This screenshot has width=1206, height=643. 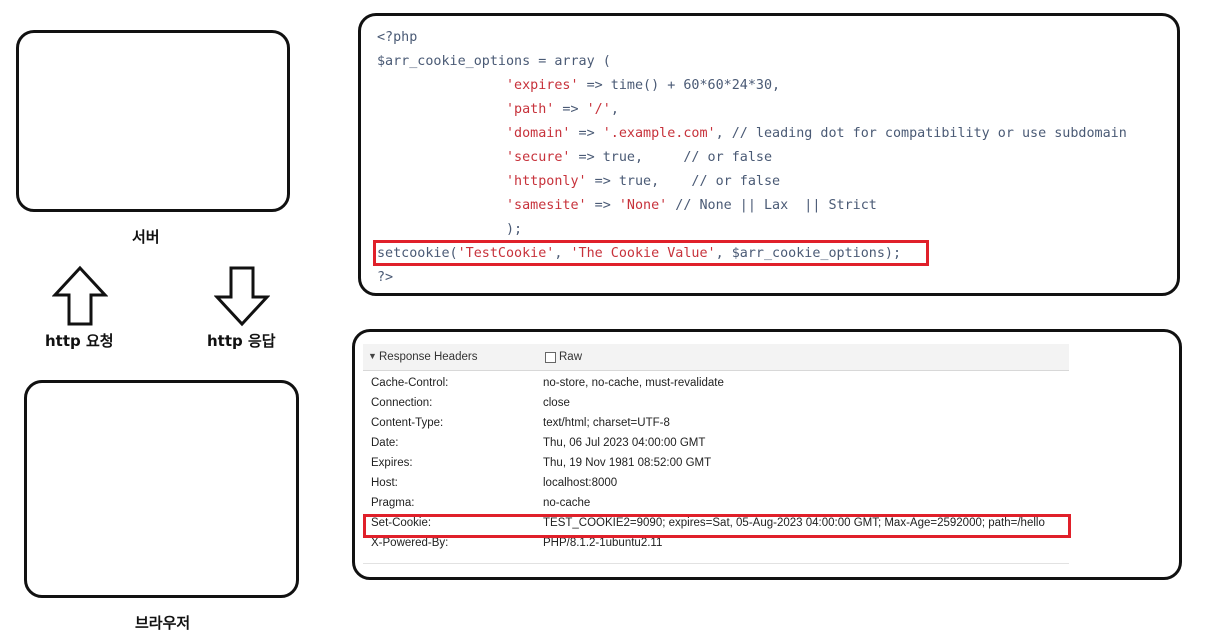 I want to click on raw-label: Raw, so click(x=570, y=357).